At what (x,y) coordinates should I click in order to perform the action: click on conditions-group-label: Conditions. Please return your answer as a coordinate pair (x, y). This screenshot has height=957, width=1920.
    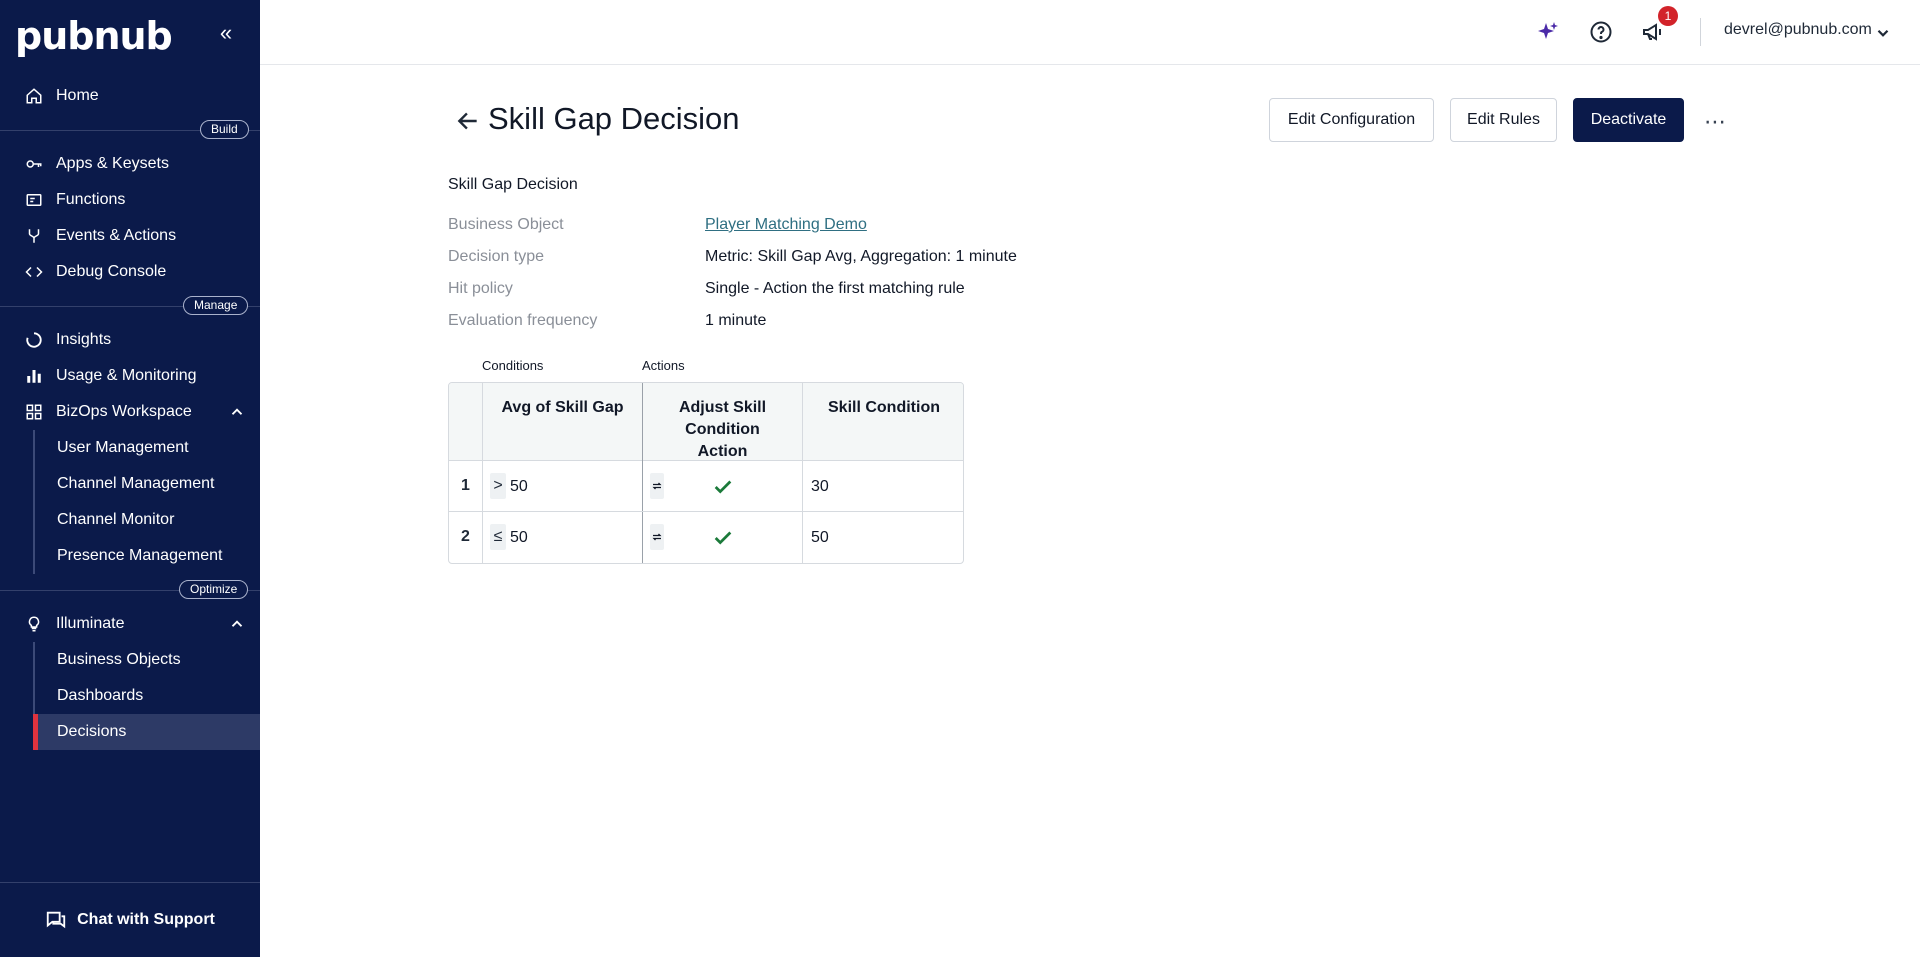
    Looking at the image, I should click on (513, 365).